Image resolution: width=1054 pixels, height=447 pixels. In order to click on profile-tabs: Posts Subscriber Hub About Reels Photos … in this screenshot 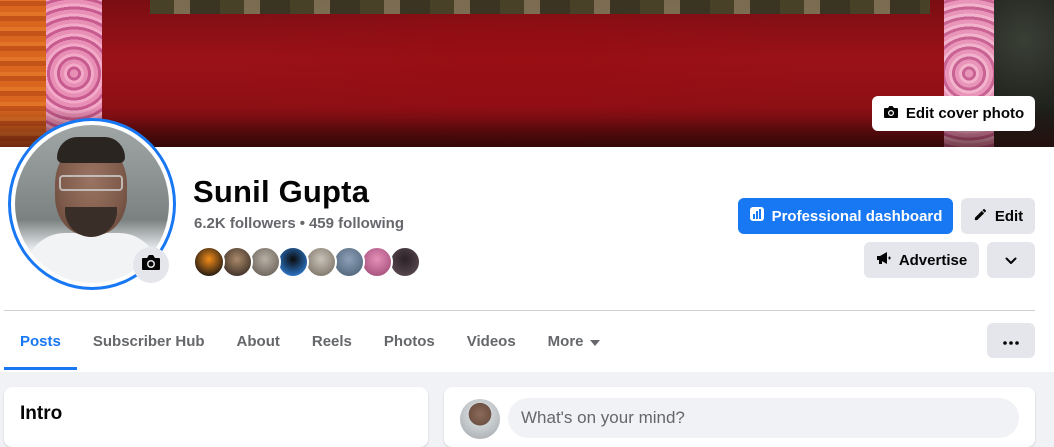, I will do `click(307, 341)`.